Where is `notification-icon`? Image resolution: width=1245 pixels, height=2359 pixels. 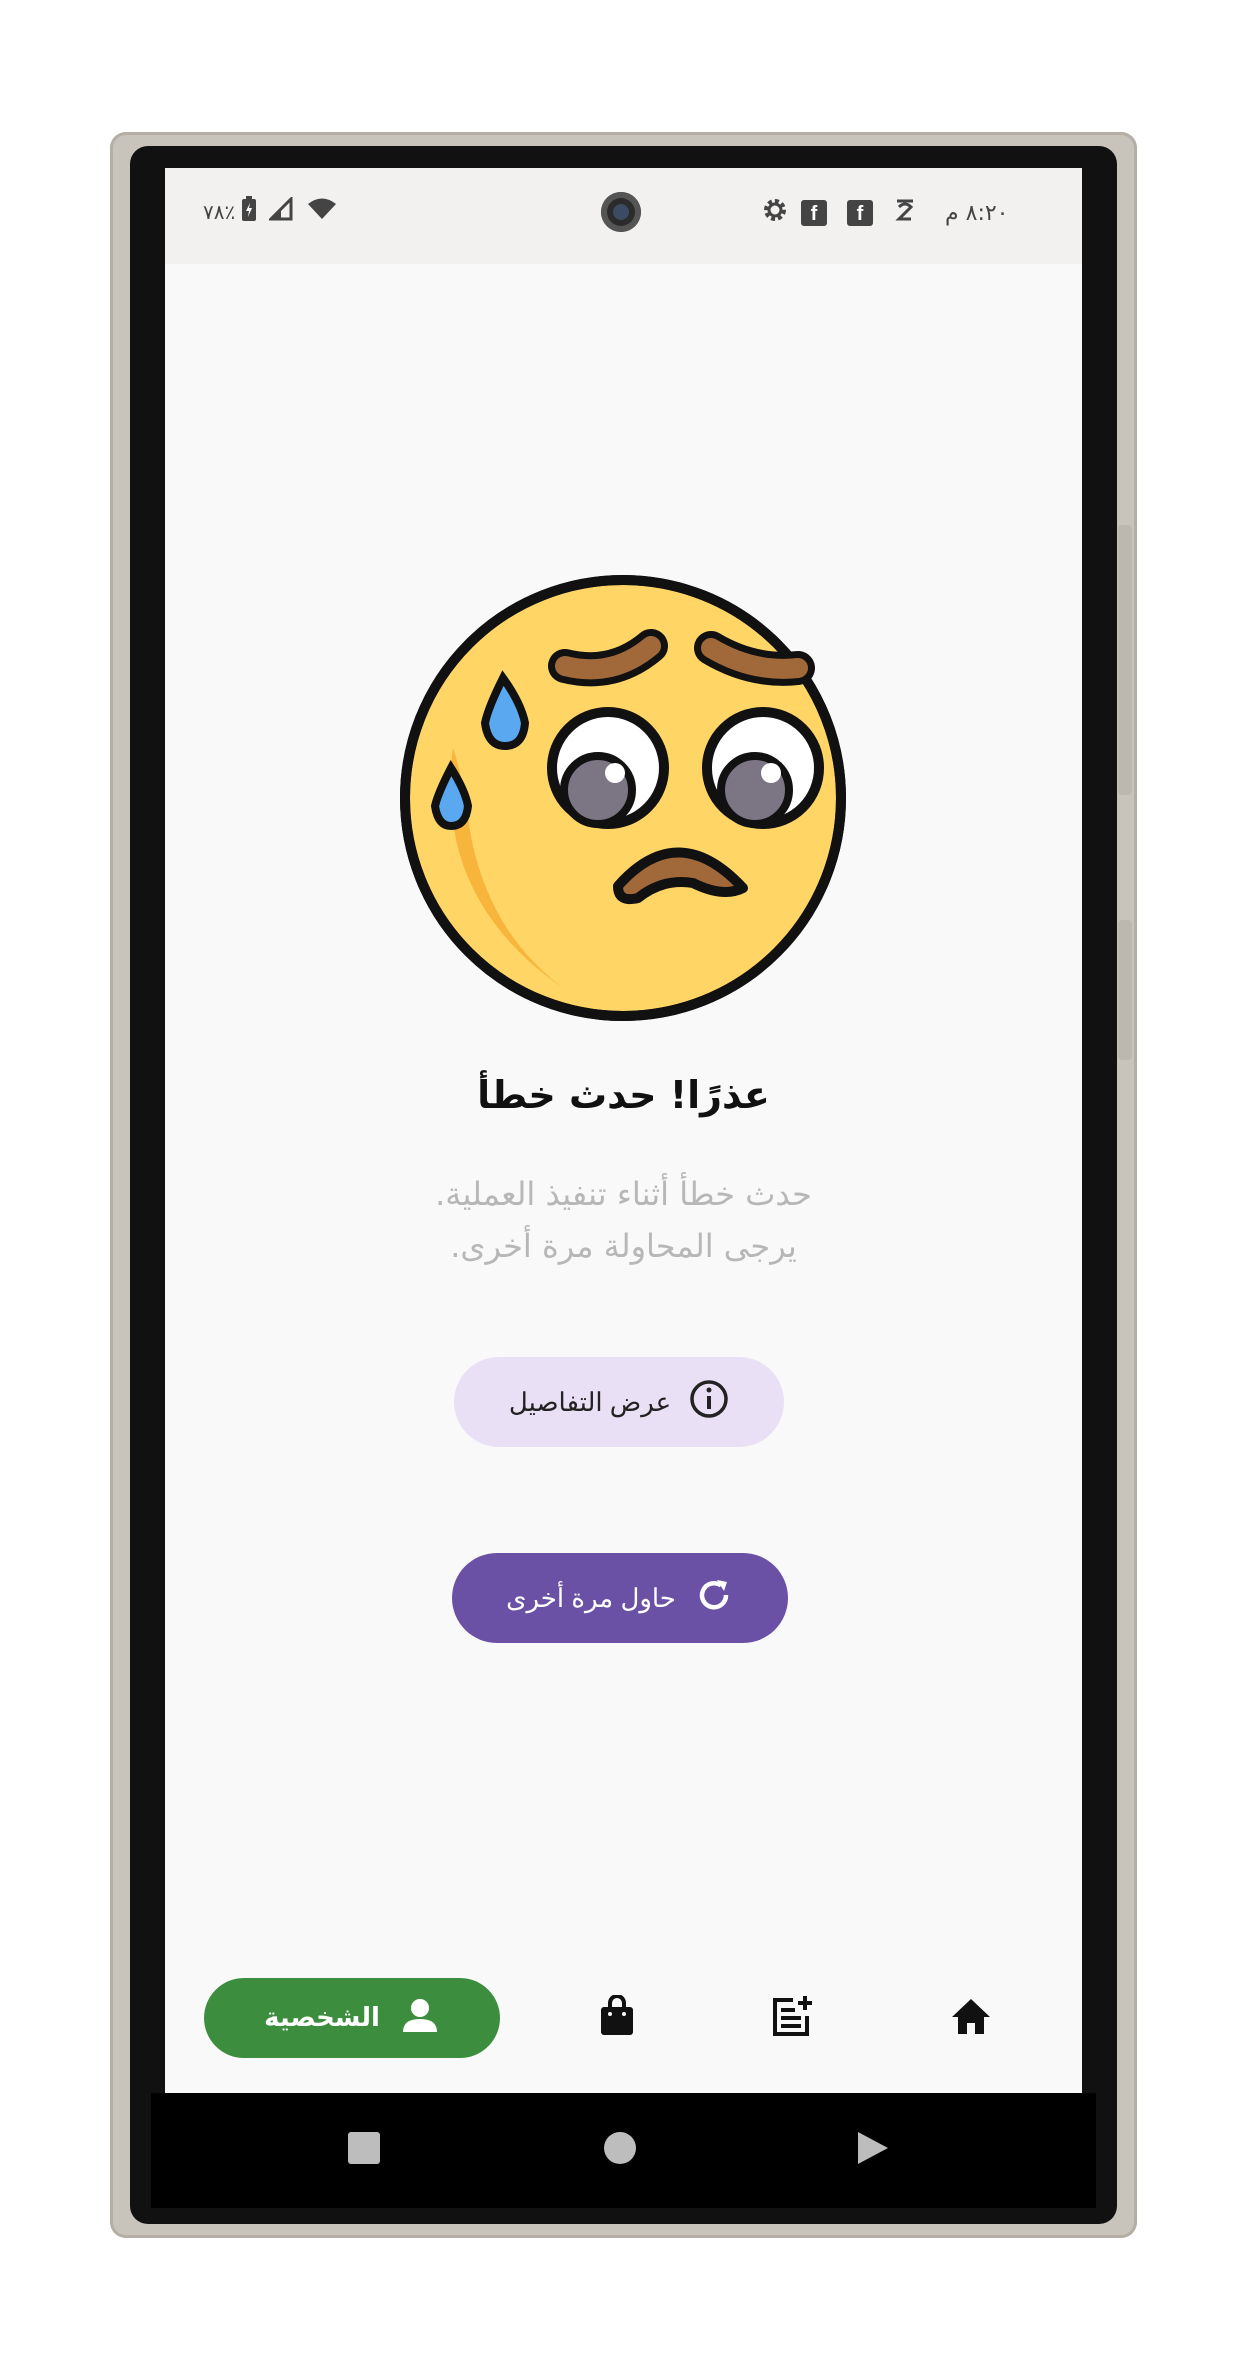
notification-icon is located at coordinates (905, 213).